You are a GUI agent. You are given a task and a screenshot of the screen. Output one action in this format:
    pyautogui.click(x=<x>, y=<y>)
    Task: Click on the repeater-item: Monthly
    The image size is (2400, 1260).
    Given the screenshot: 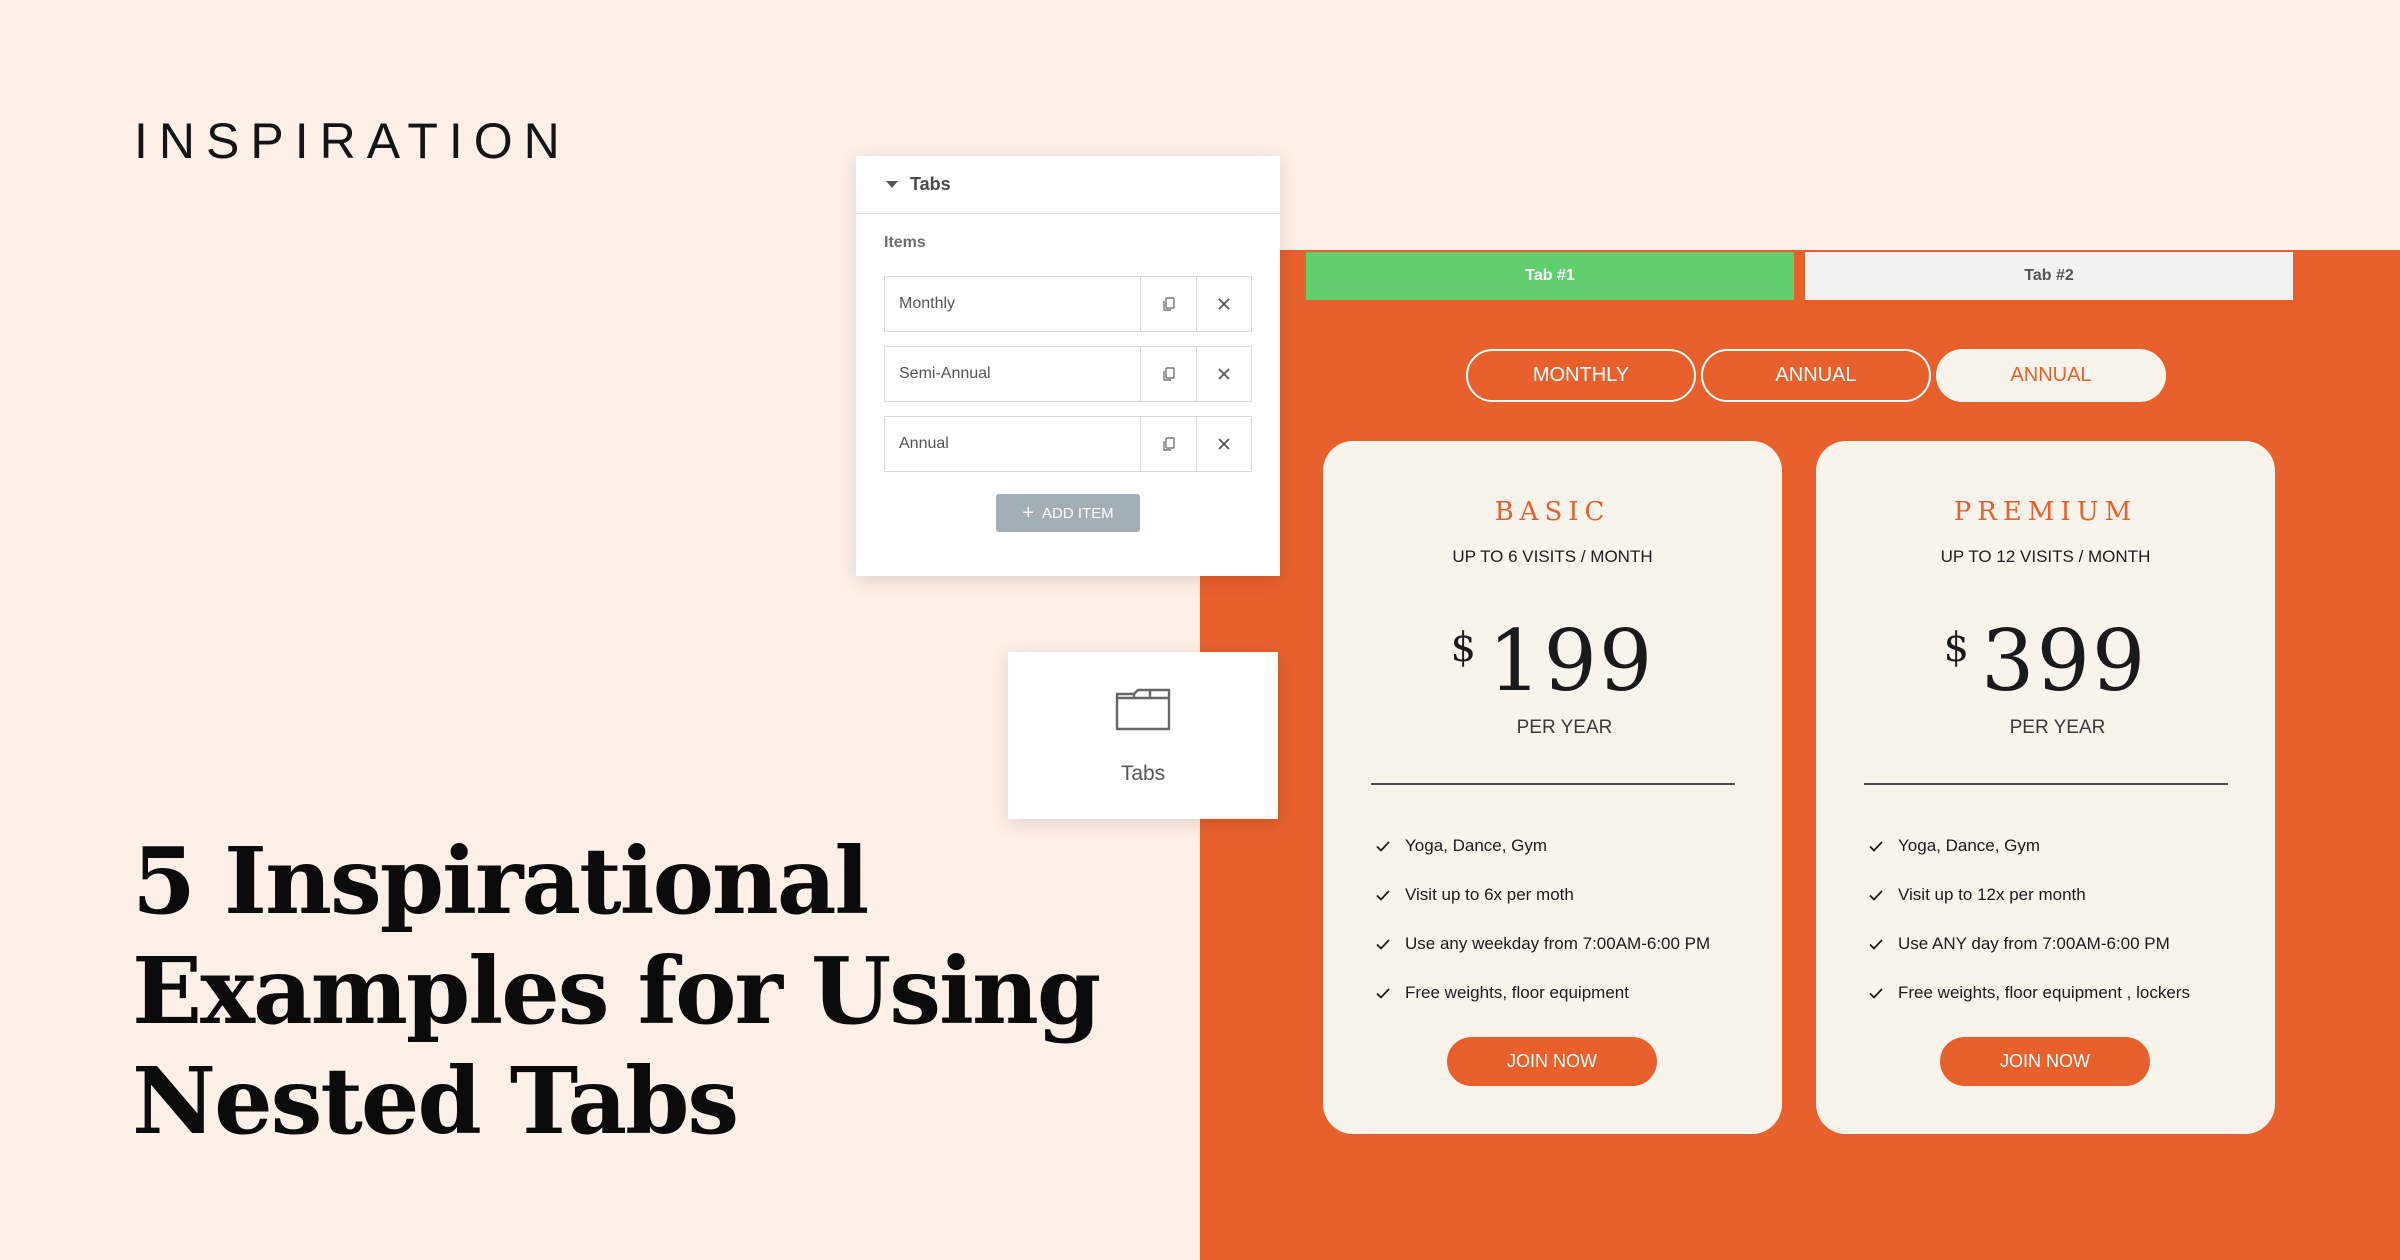 What is the action you would take?
    pyautogui.click(x=1068, y=304)
    